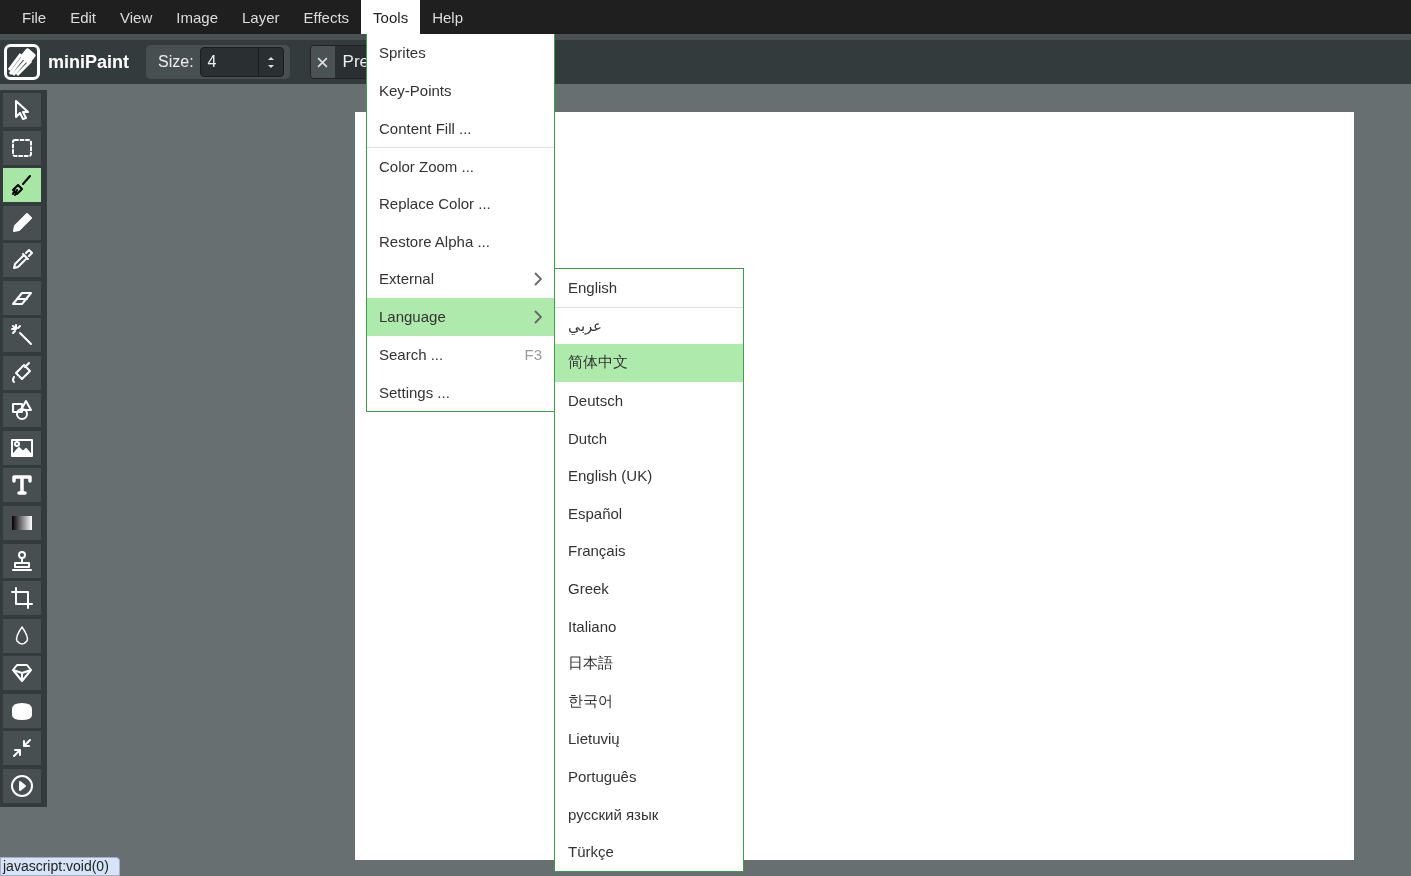  What do you see at coordinates (649, 851) in the screenshot?
I see `submenu-option: Türkçe` at bounding box center [649, 851].